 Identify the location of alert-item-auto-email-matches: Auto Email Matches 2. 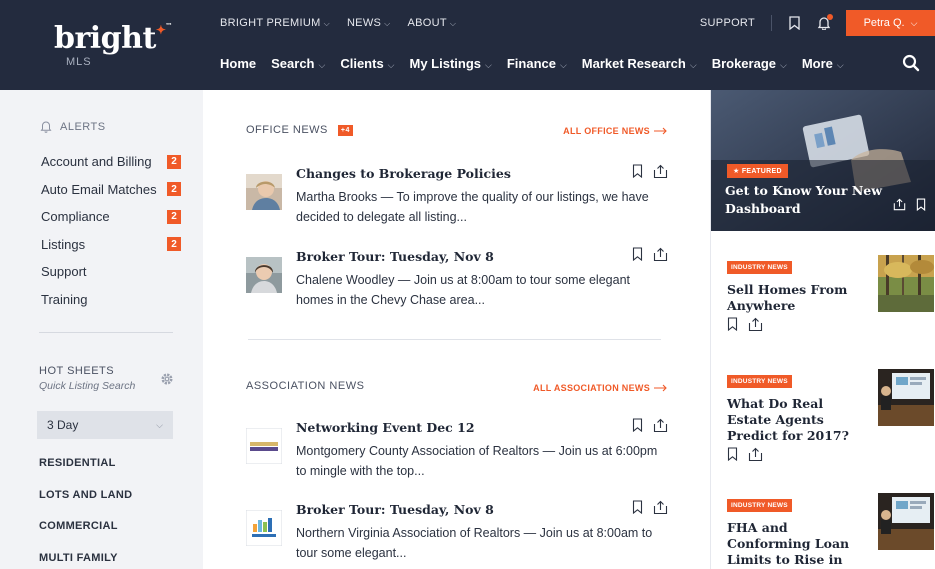
(111, 190).